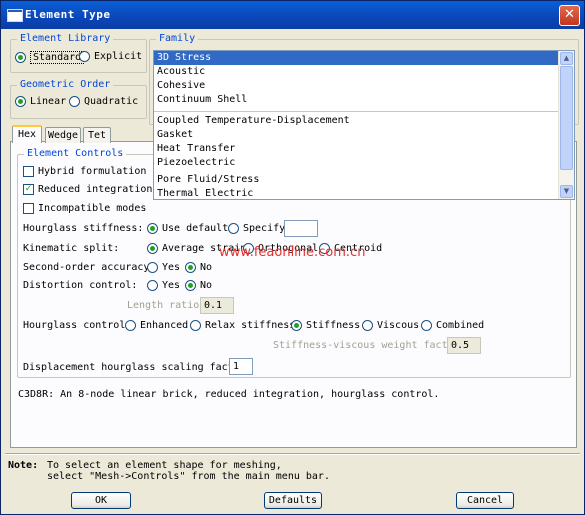 This screenshot has width=585, height=515. What do you see at coordinates (111, 101) in the screenshot?
I see `quadratic-radio-label: Quadratic` at bounding box center [111, 101].